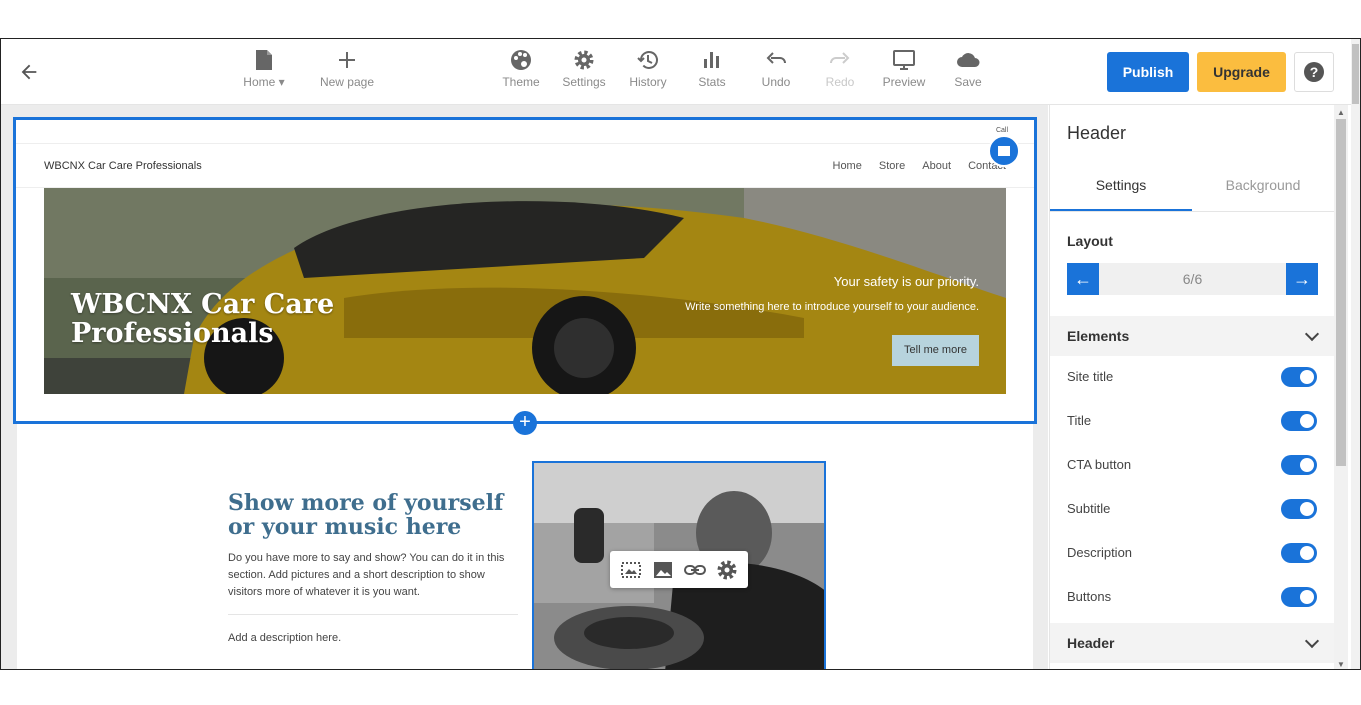 The width and height of the screenshot is (1361, 705). I want to click on panel-scrollbar-thumb, so click(1341, 292).